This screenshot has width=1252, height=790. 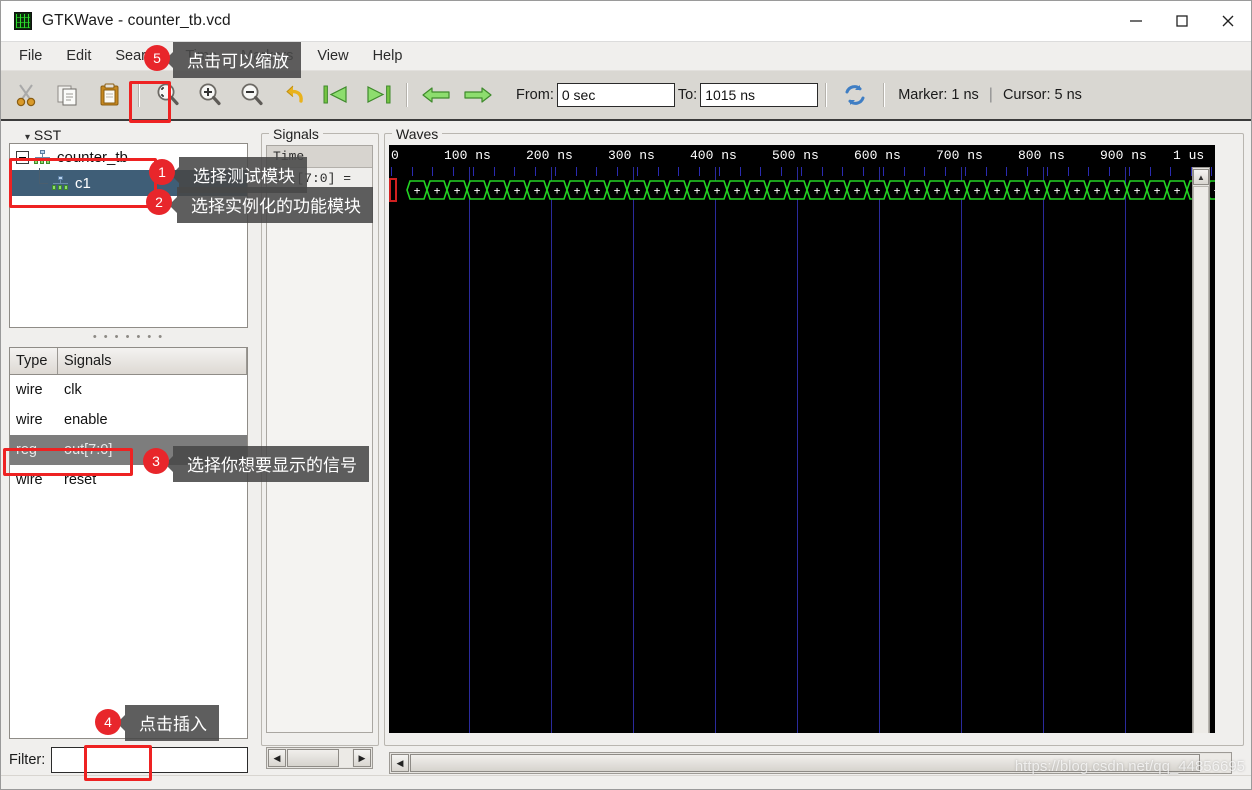 What do you see at coordinates (332, 56) in the screenshot?
I see `menu-view: View` at bounding box center [332, 56].